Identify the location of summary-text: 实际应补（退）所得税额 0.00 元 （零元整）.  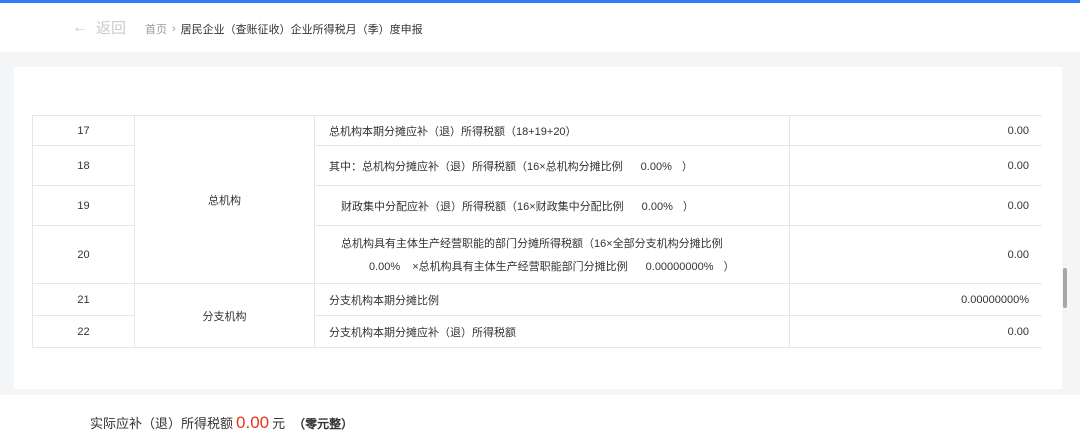
(221, 423).